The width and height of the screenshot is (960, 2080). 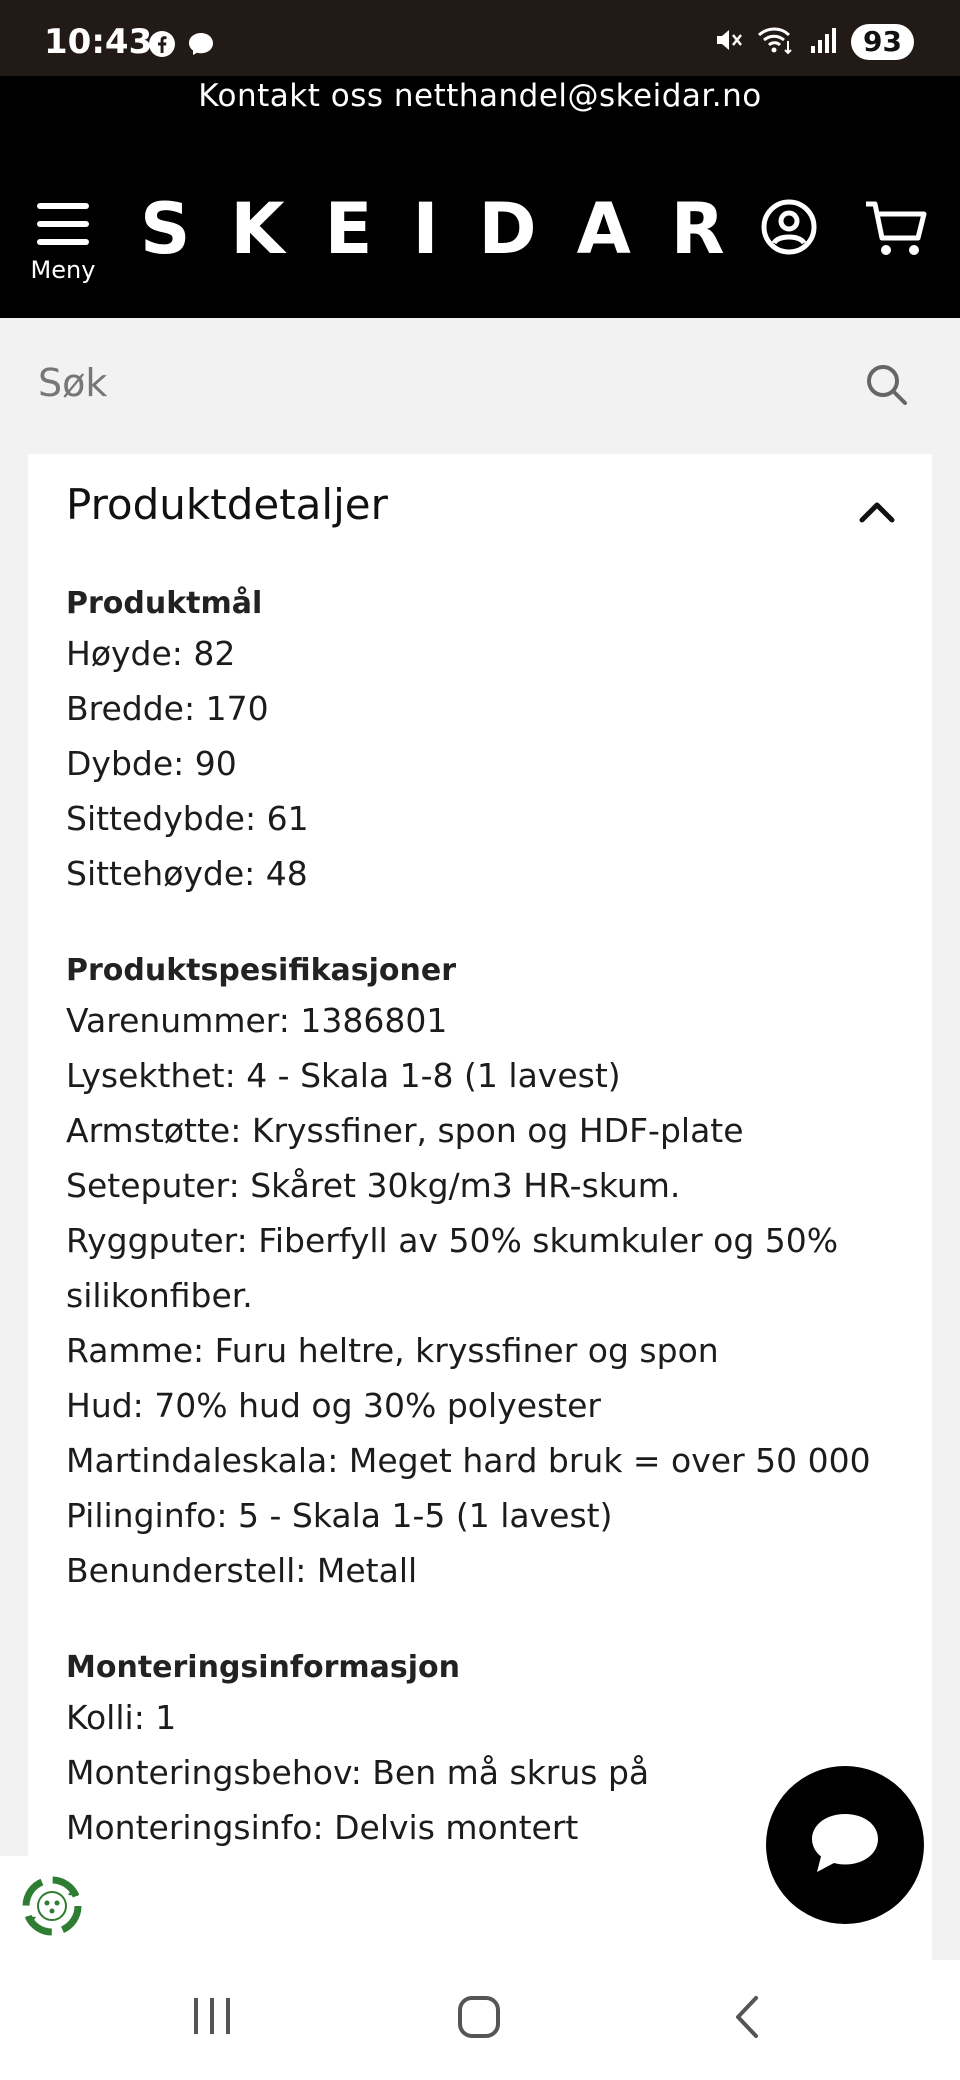 What do you see at coordinates (882, 42) in the screenshot?
I see `battery-level: 93` at bounding box center [882, 42].